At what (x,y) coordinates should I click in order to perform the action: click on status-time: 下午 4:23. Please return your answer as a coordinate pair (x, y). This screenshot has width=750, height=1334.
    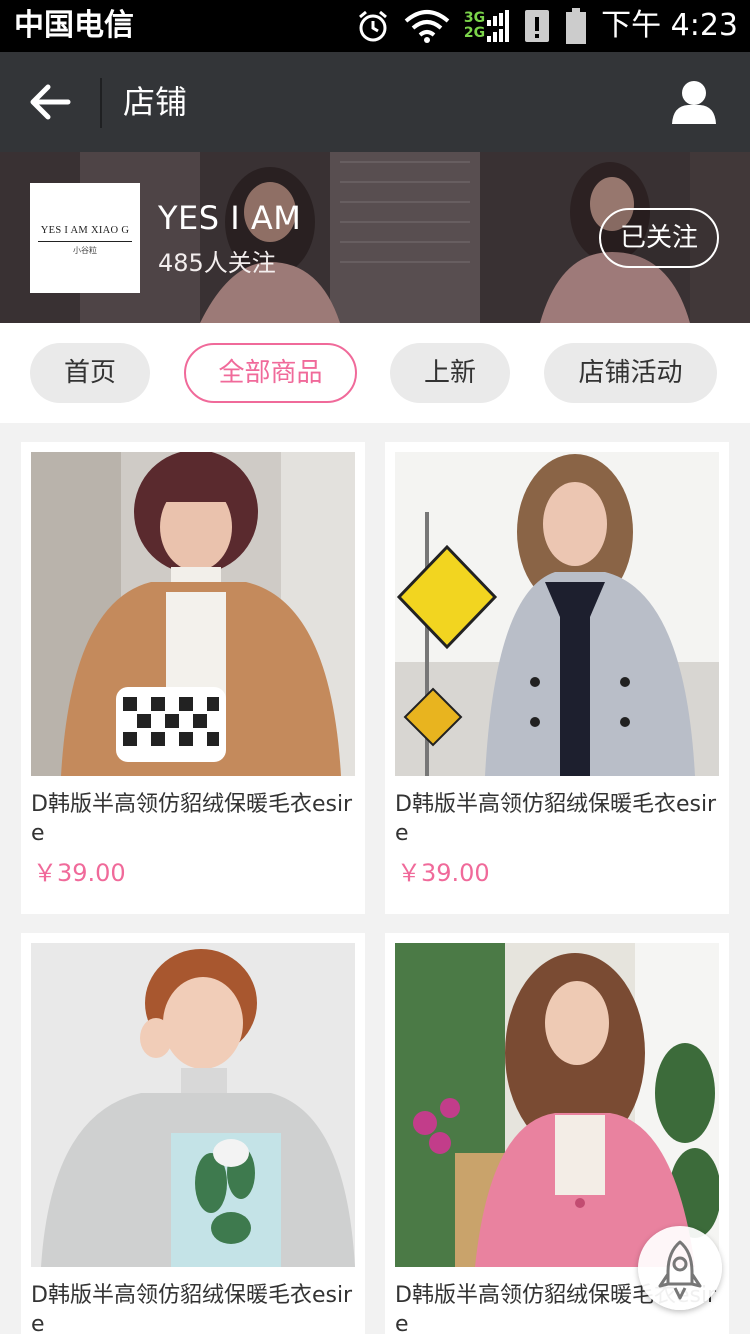
    Looking at the image, I should click on (669, 25).